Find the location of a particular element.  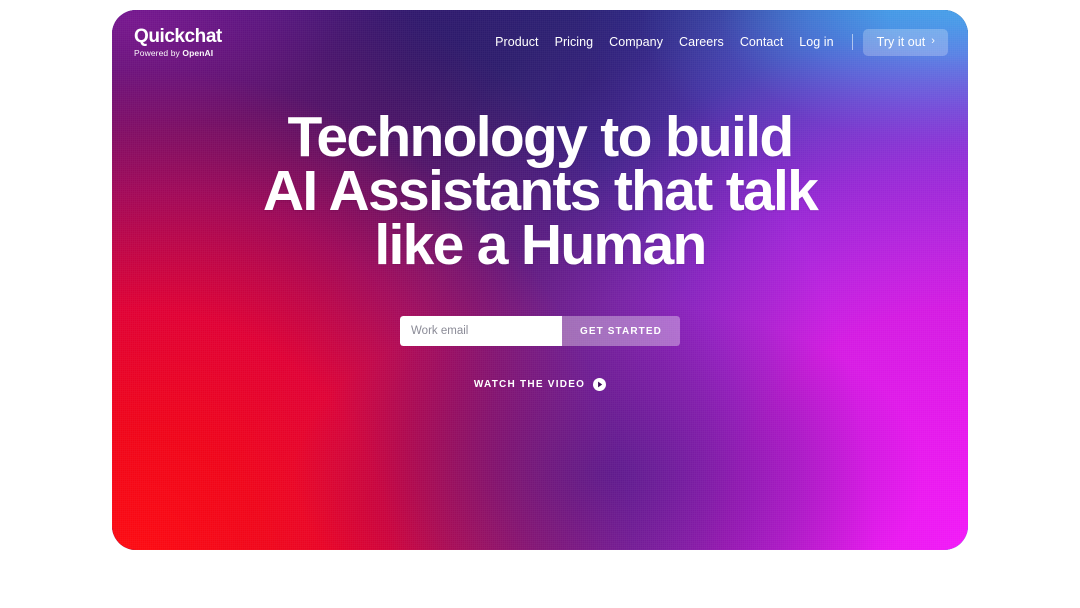

chevron-right-icon: › is located at coordinates (933, 41).